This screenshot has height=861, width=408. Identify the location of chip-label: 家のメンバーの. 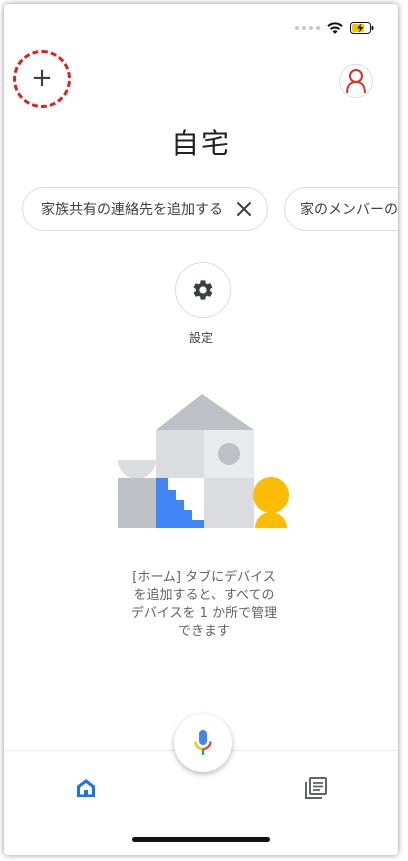
(349, 210).